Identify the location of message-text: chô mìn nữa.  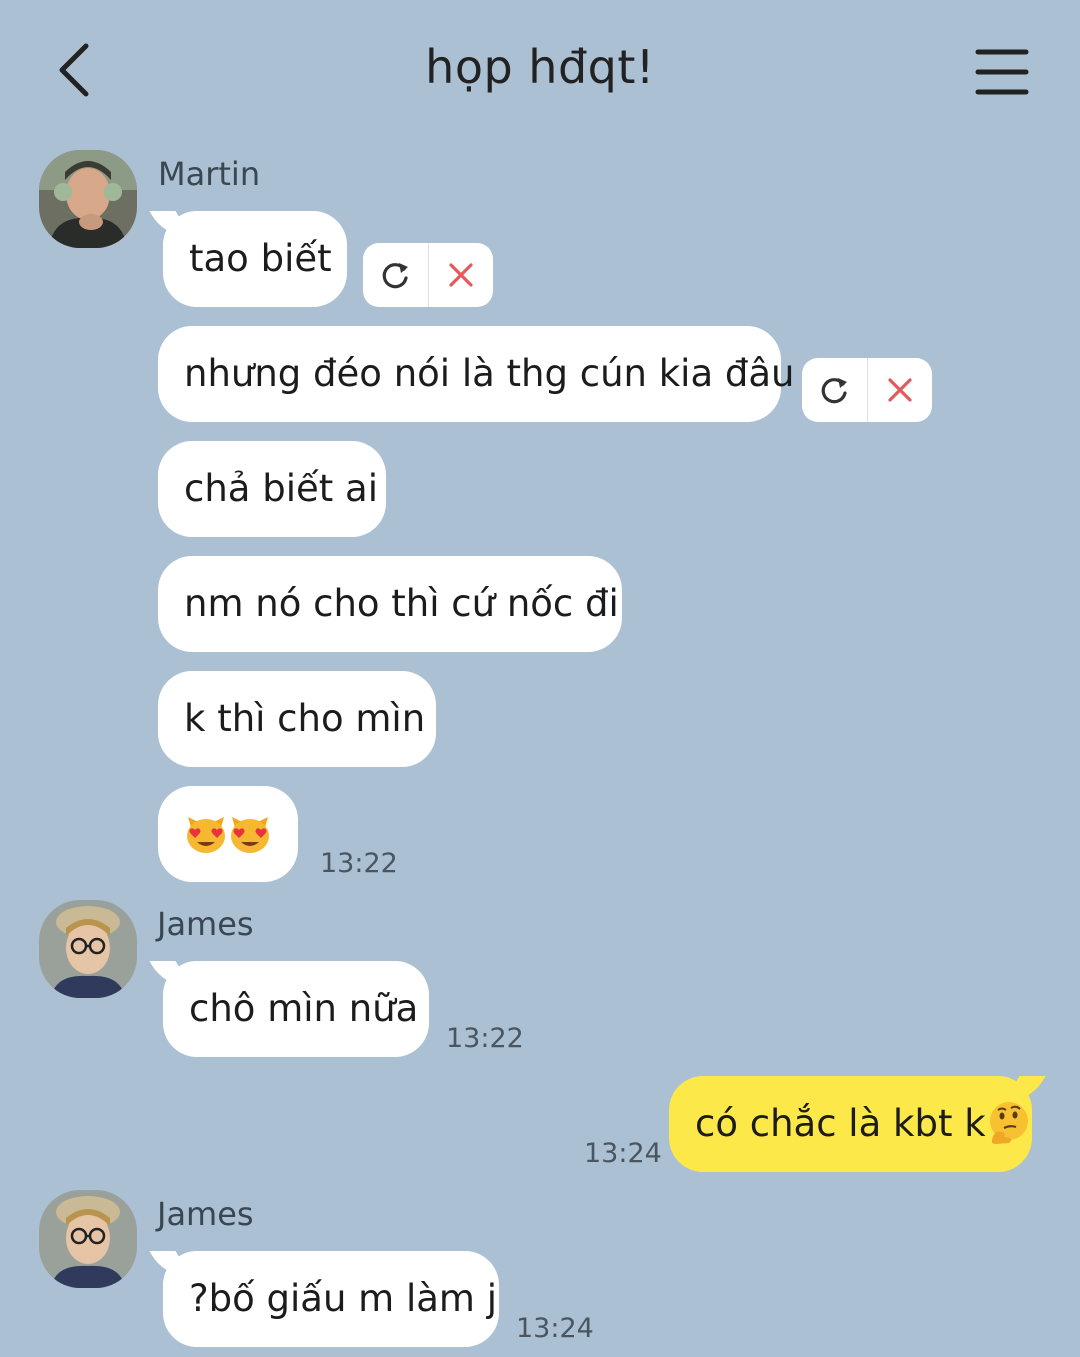
(304, 1008).